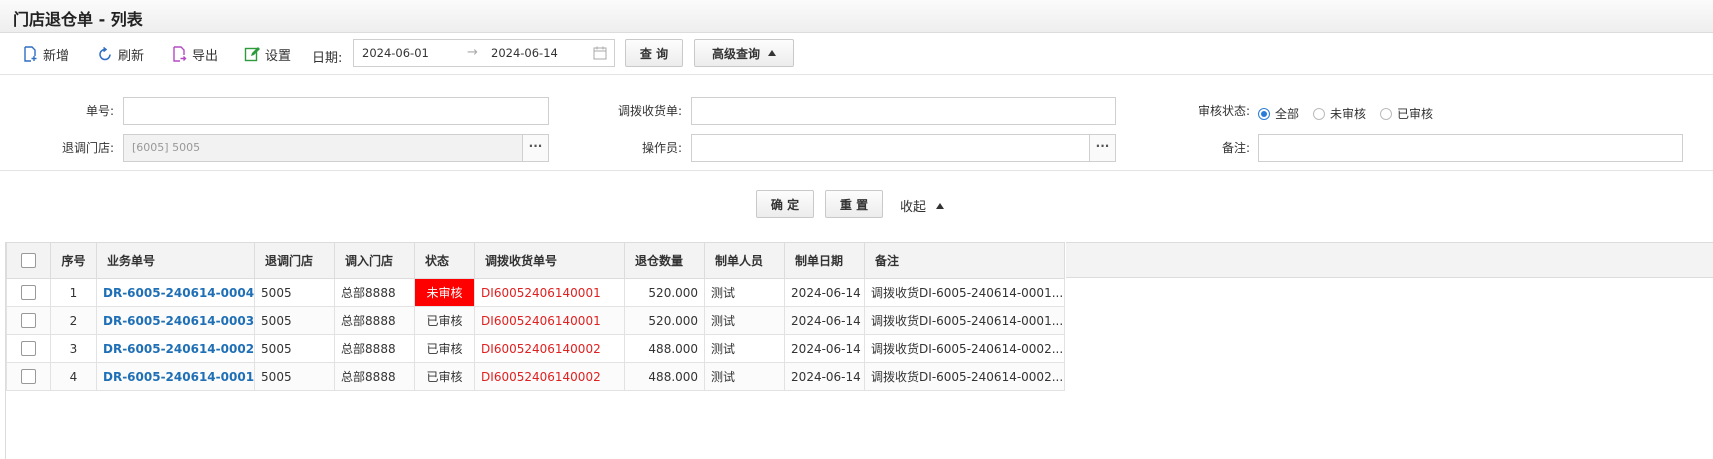 The image size is (1713, 459). I want to click on confirm-button: 确 定, so click(785, 204).